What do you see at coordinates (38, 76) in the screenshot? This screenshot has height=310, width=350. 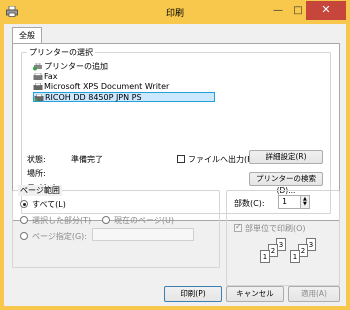 I see `fax-icon` at bounding box center [38, 76].